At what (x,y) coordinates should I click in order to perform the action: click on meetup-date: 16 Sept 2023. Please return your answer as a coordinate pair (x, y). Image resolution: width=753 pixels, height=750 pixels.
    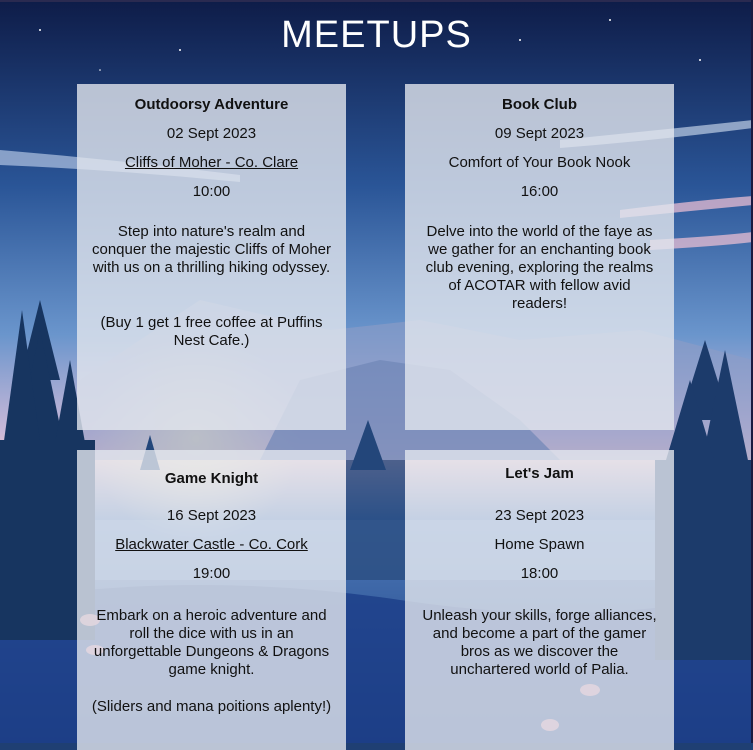
    Looking at the image, I should click on (211, 515).